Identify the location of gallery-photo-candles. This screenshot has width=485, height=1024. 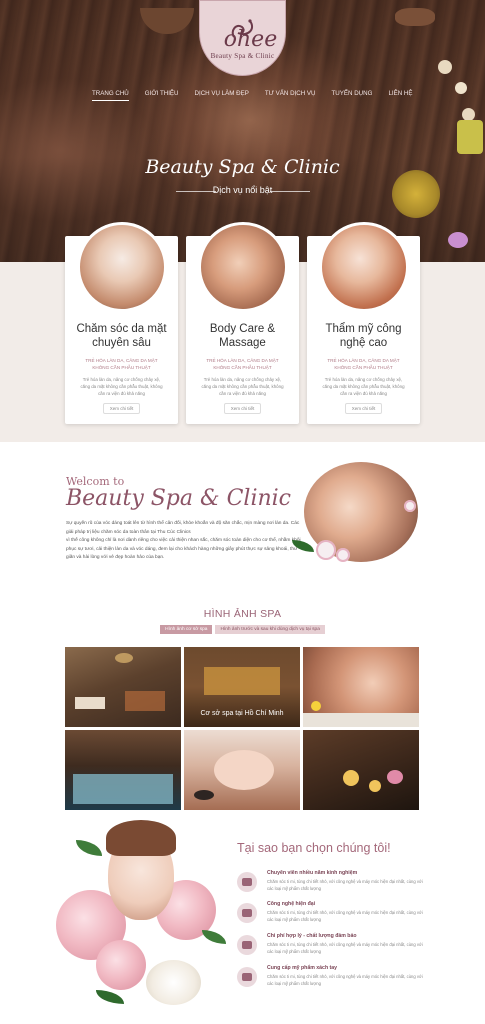
(361, 770).